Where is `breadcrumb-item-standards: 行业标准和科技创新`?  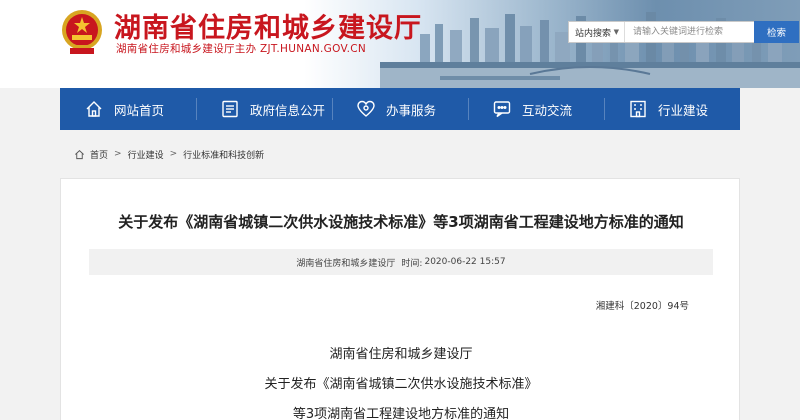 breadcrumb-item-standards: 行业标准和科技创新 is located at coordinates (223, 154).